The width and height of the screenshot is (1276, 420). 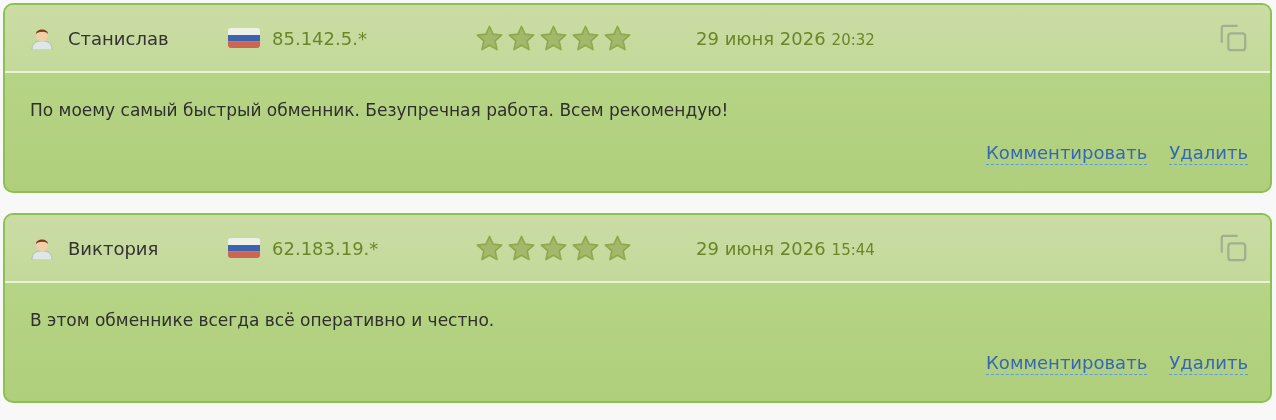 I want to click on review-time: 15:44, so click(x=853, y=249).